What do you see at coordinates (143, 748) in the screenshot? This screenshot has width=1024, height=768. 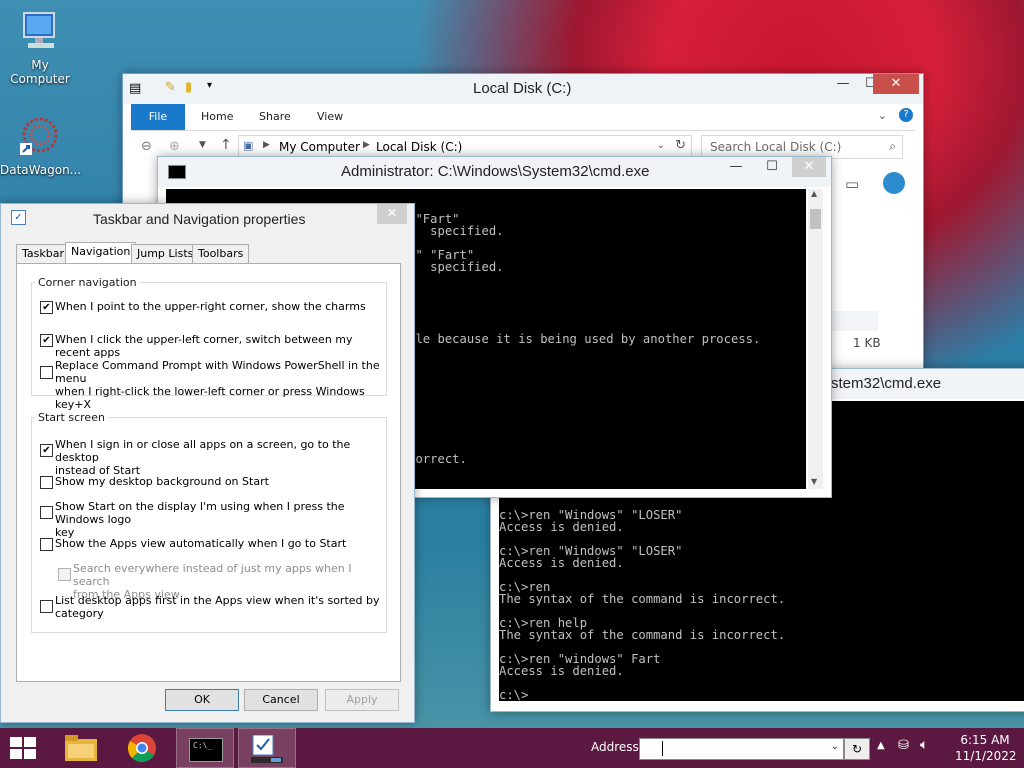 I see `taskbar-chrome` at bounding box center [143, 748].